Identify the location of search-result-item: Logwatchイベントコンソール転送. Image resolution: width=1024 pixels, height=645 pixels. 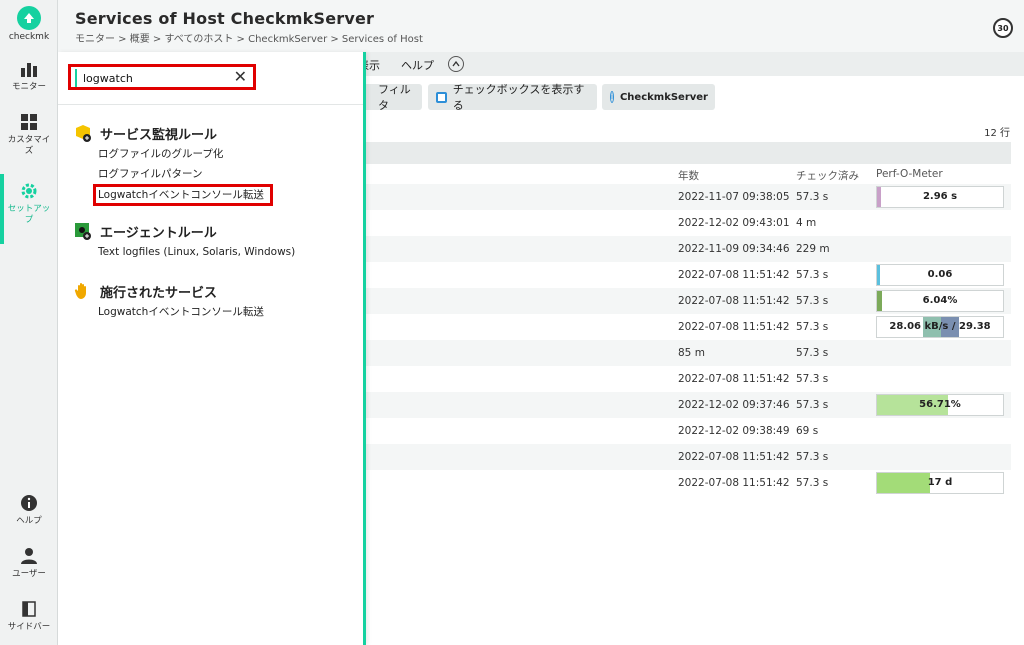
(181, 312).